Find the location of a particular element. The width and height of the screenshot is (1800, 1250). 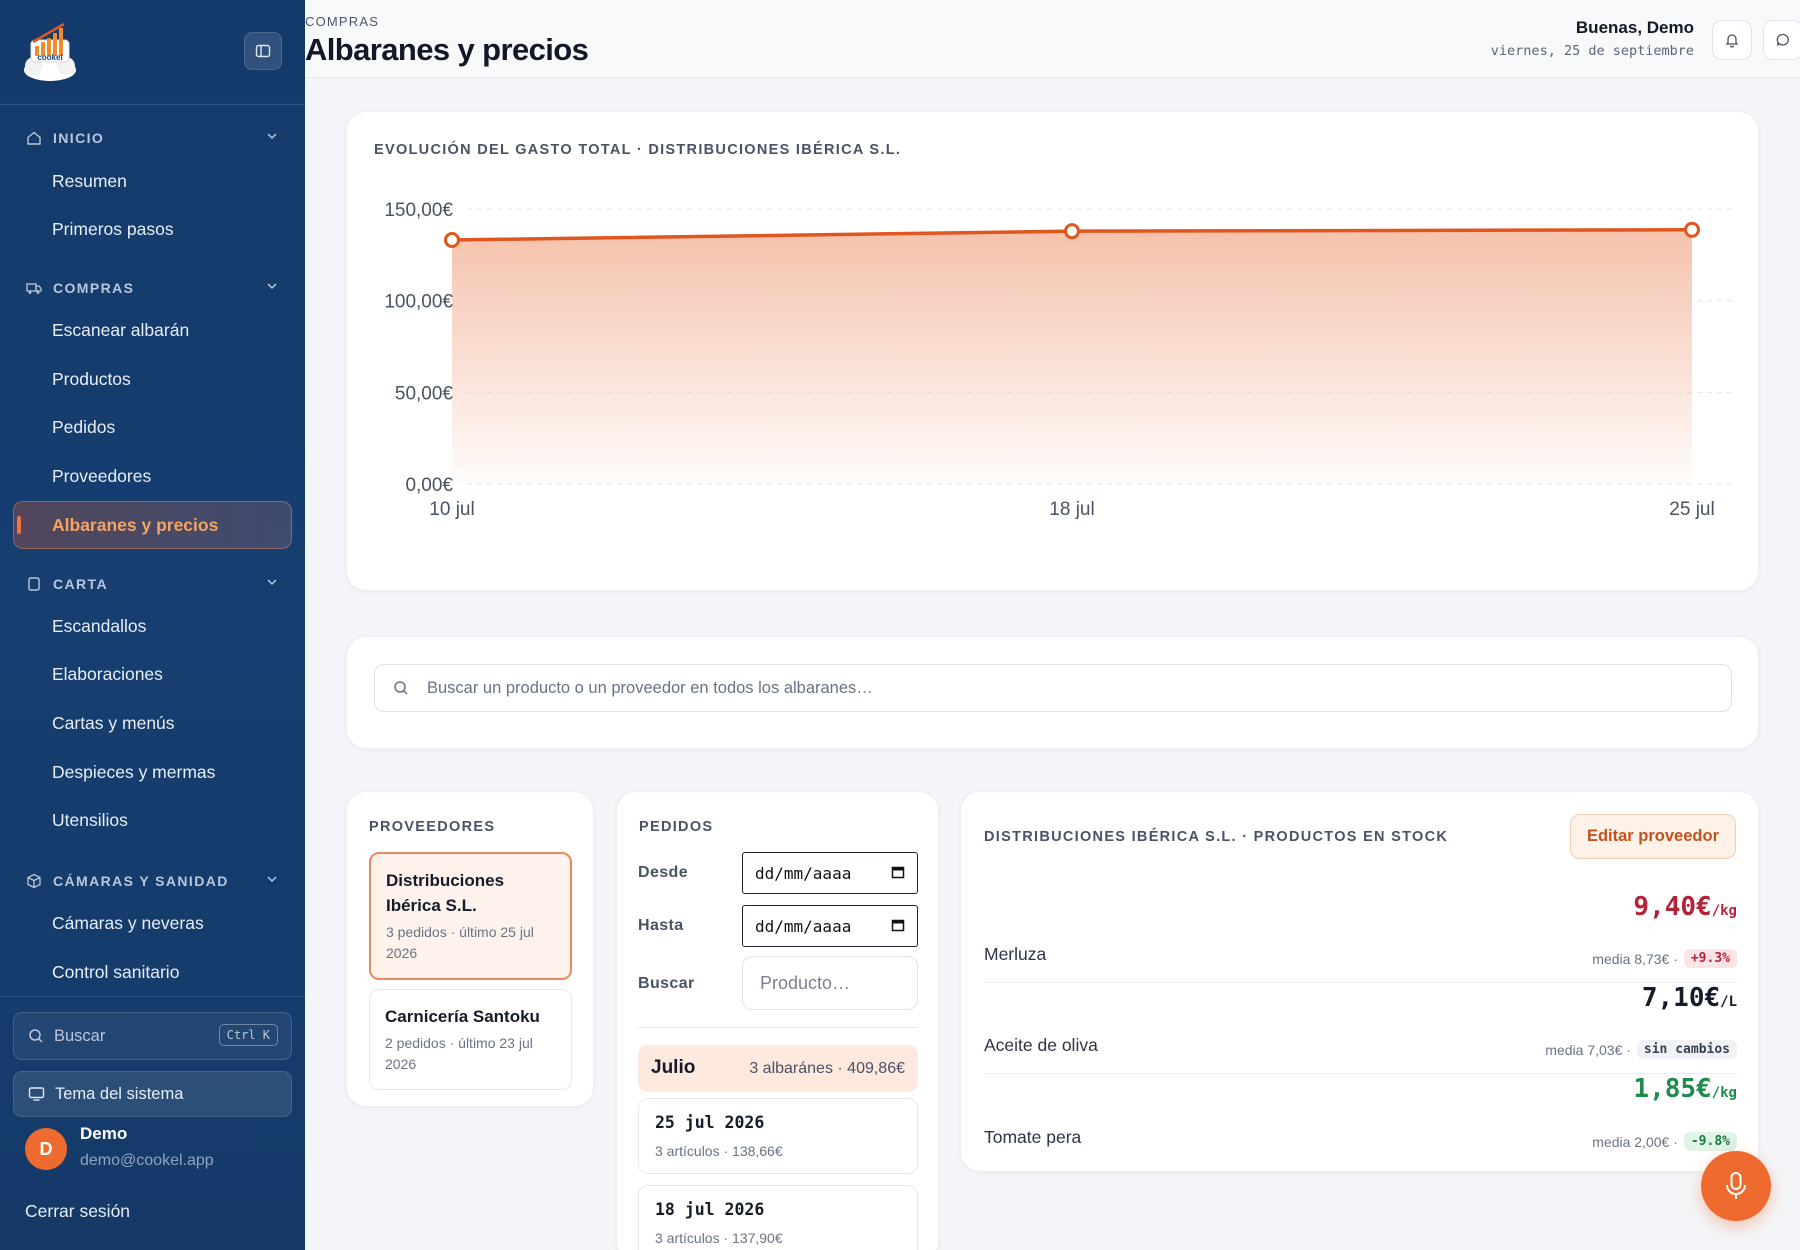

provider-name: Distribuciones Ibérica S.L. is located at coordinates (445, 893).